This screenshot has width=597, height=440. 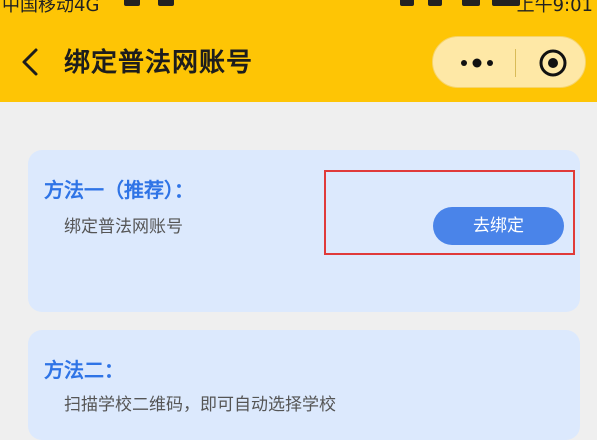 What do you see at coordinates (407, 3) in the screenshot?
I see `wifi-icon` at bounding box center [407, 3].